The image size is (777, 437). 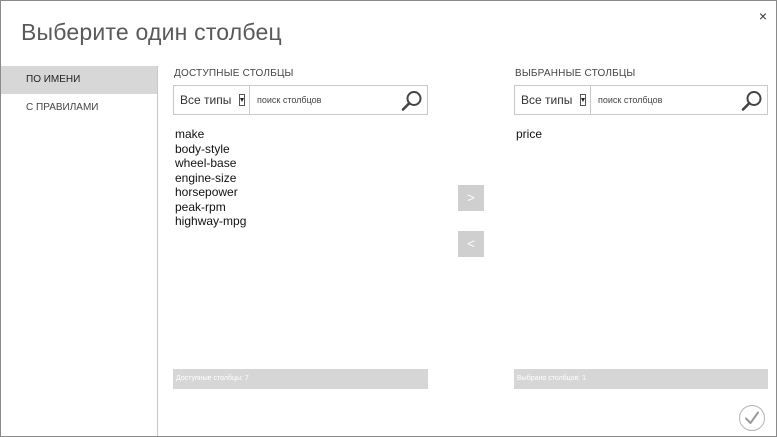 I want to click on selected-columns-count: Выбрано столбцов: 1, so click(x=641, y=379).